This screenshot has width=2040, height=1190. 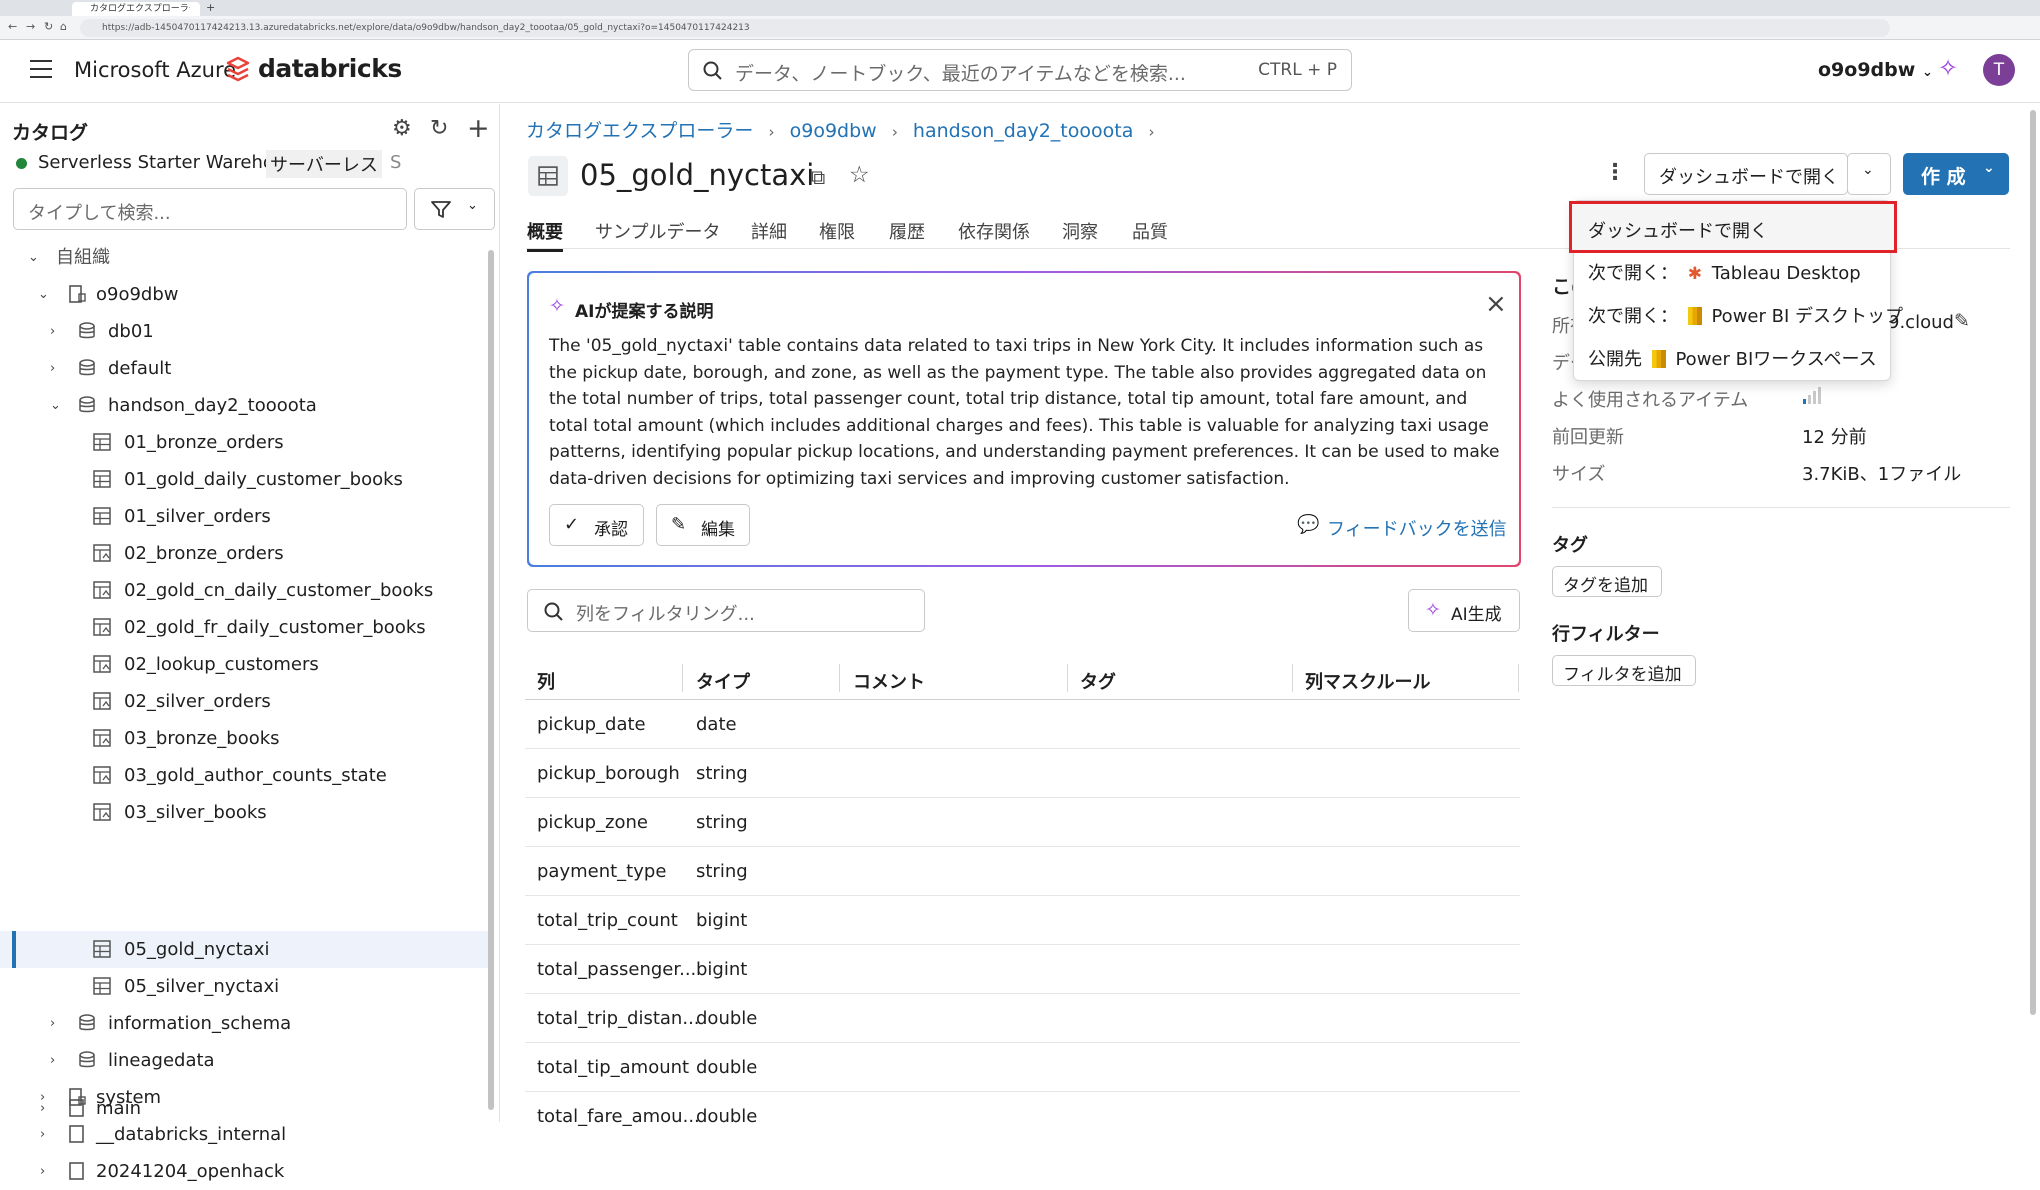 What do you see at coordinates (1022, 773) in the screenshot?
I see `table-row: pickup_borough string` at bounding box center [1022, 773].